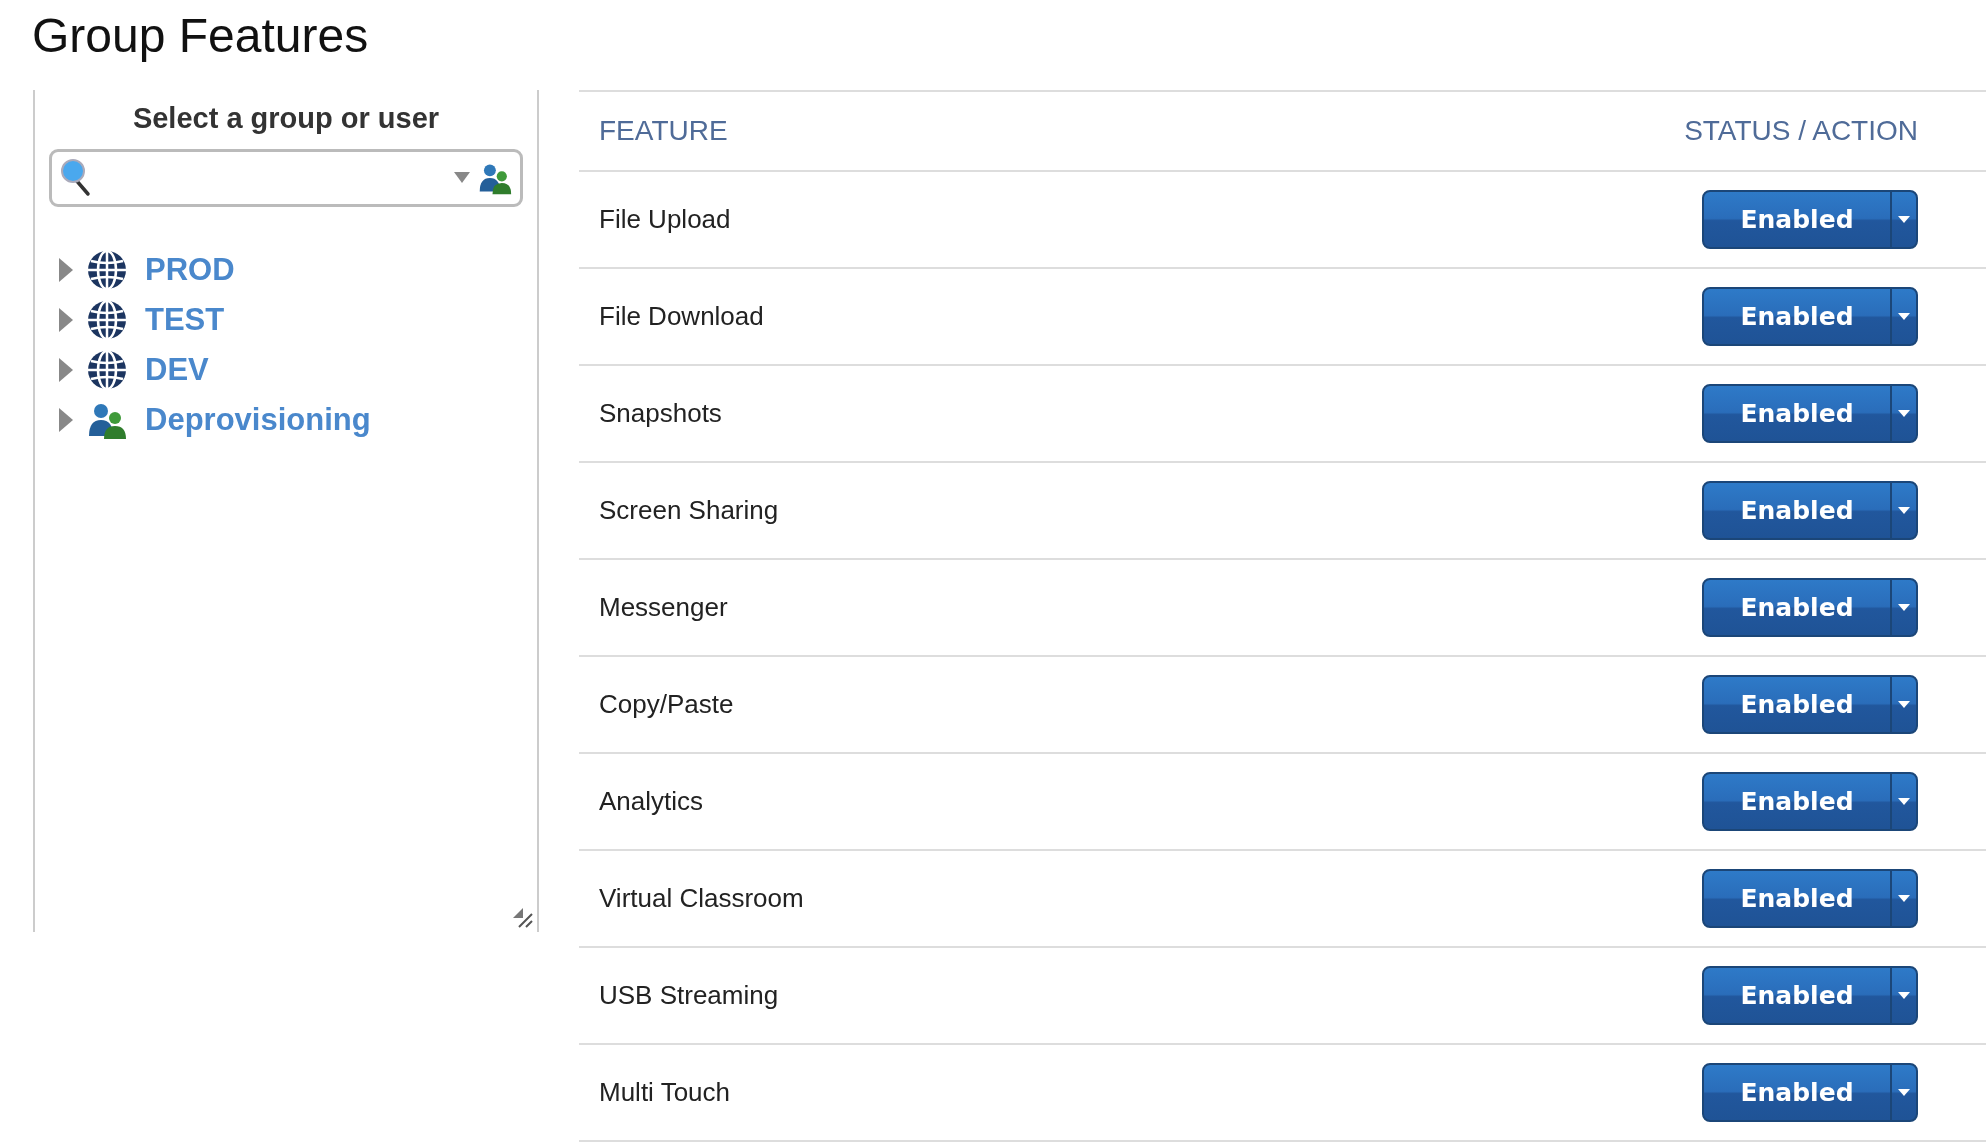  What do you see at coordinates (201, 36) in the screenshot?
I see `page-title: Group Features` at bounding box center [201, 36].